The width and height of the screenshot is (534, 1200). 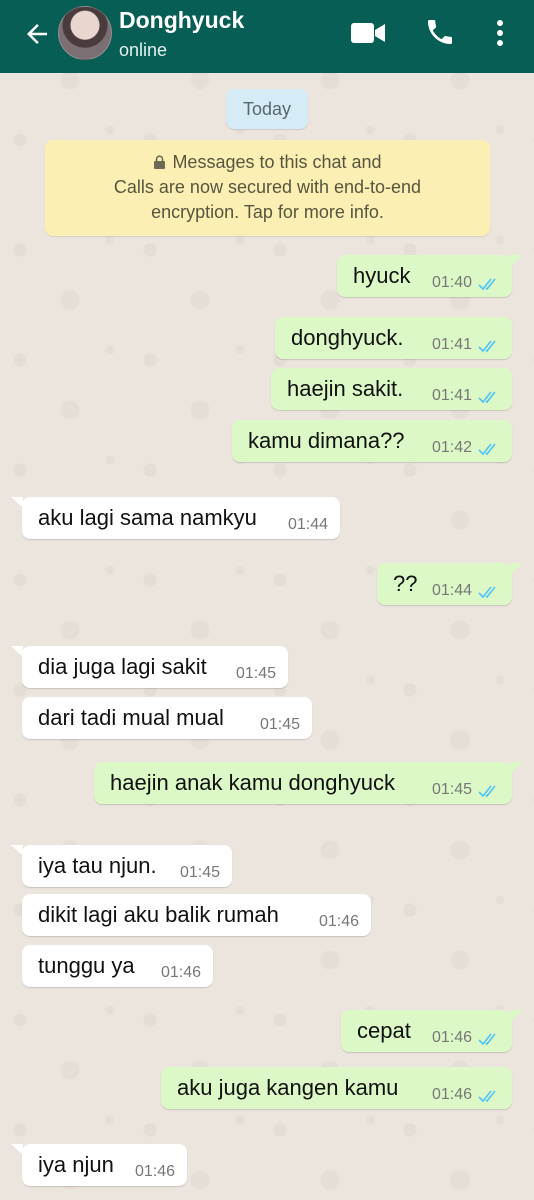 I want to click on message-time: 01:40, so click(x=451, y=282).